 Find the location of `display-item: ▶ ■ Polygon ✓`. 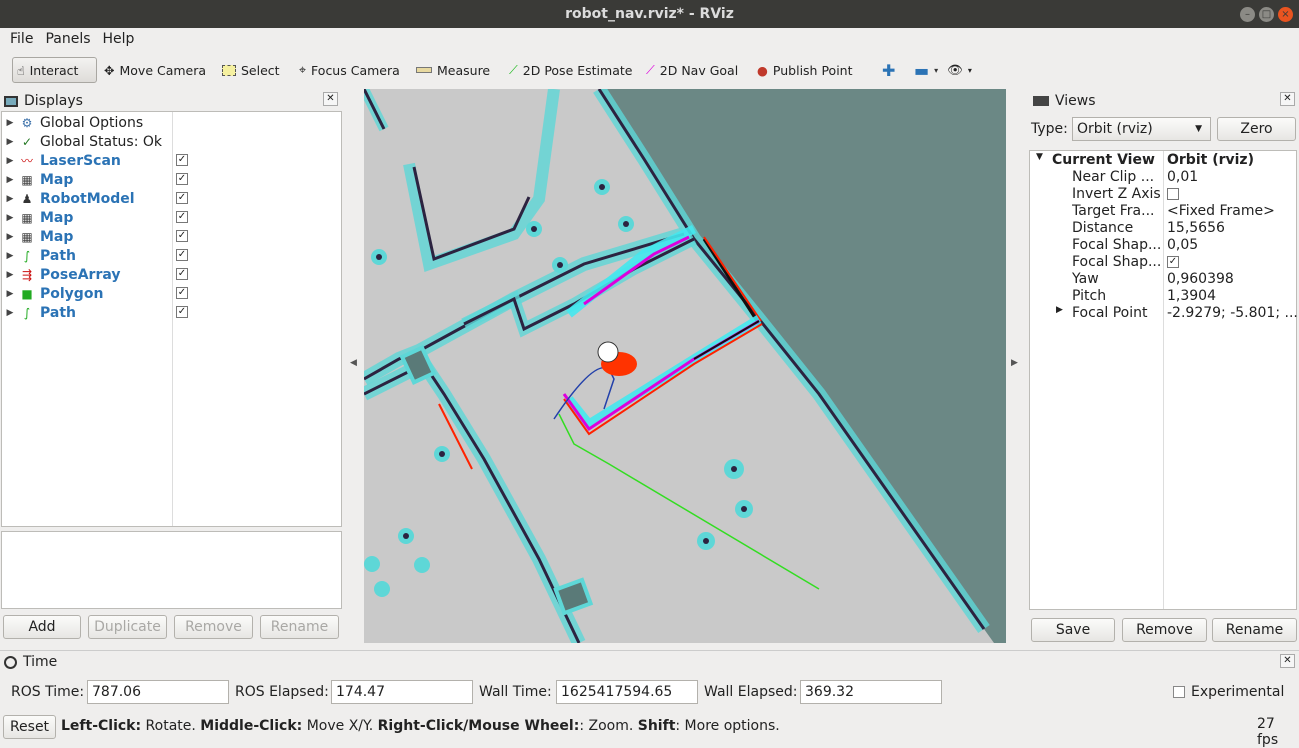

display-item: ▶ ■ Polygon ✓ is located at coordinates (172, 293).